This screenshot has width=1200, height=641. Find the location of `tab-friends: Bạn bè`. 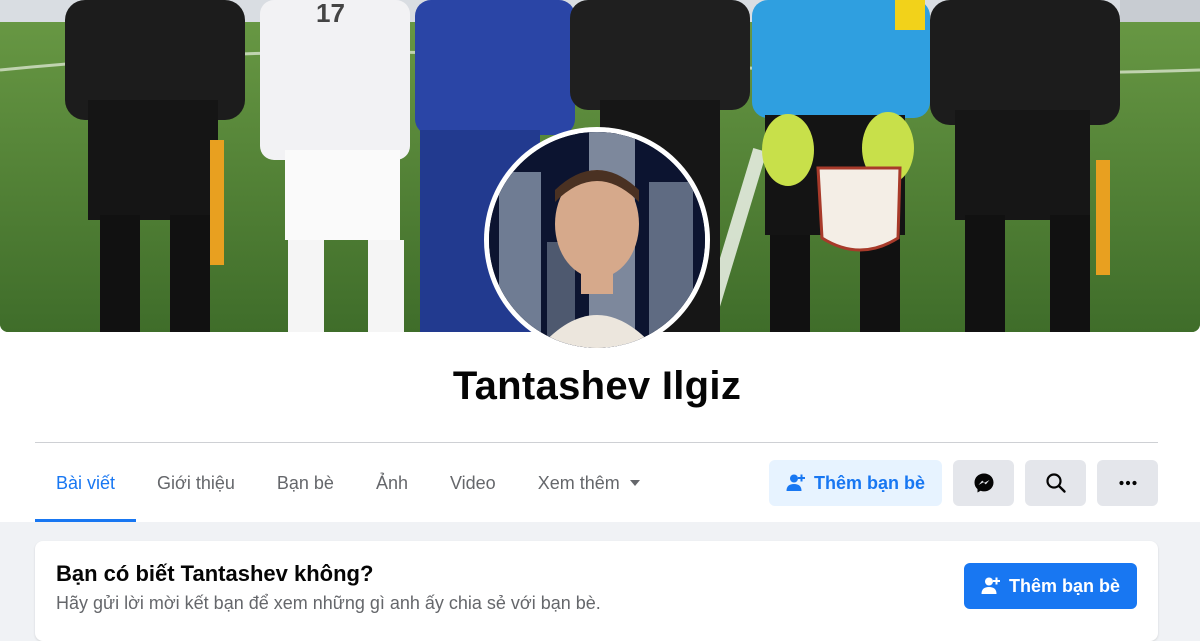

tab-friends: Bạn bè is located at coordinates (305, 483).